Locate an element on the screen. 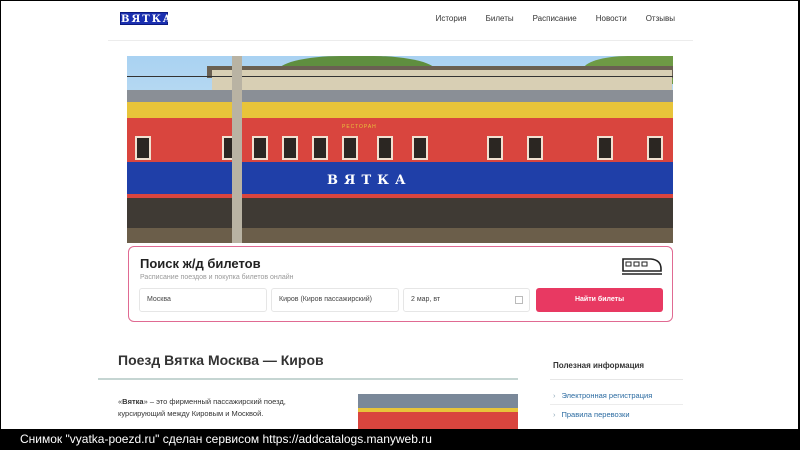  date-value: 2 мар, вт is located at coordinates (426, 299).